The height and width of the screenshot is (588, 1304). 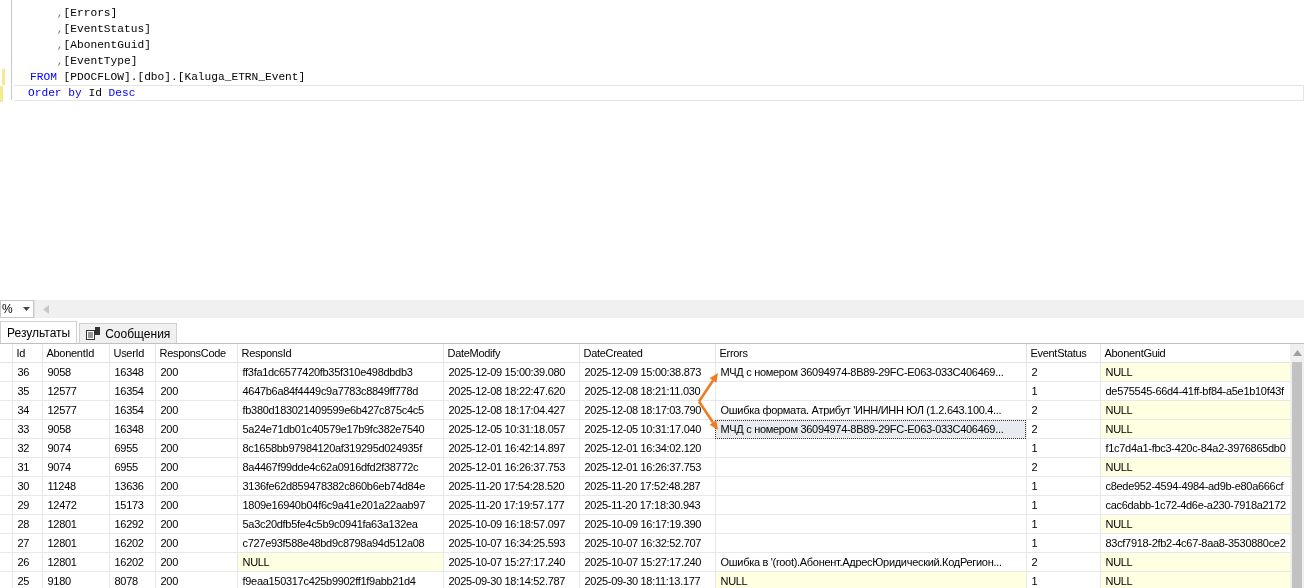 I want to click on column-header: ResponsCode, so click(x=196, y=353).